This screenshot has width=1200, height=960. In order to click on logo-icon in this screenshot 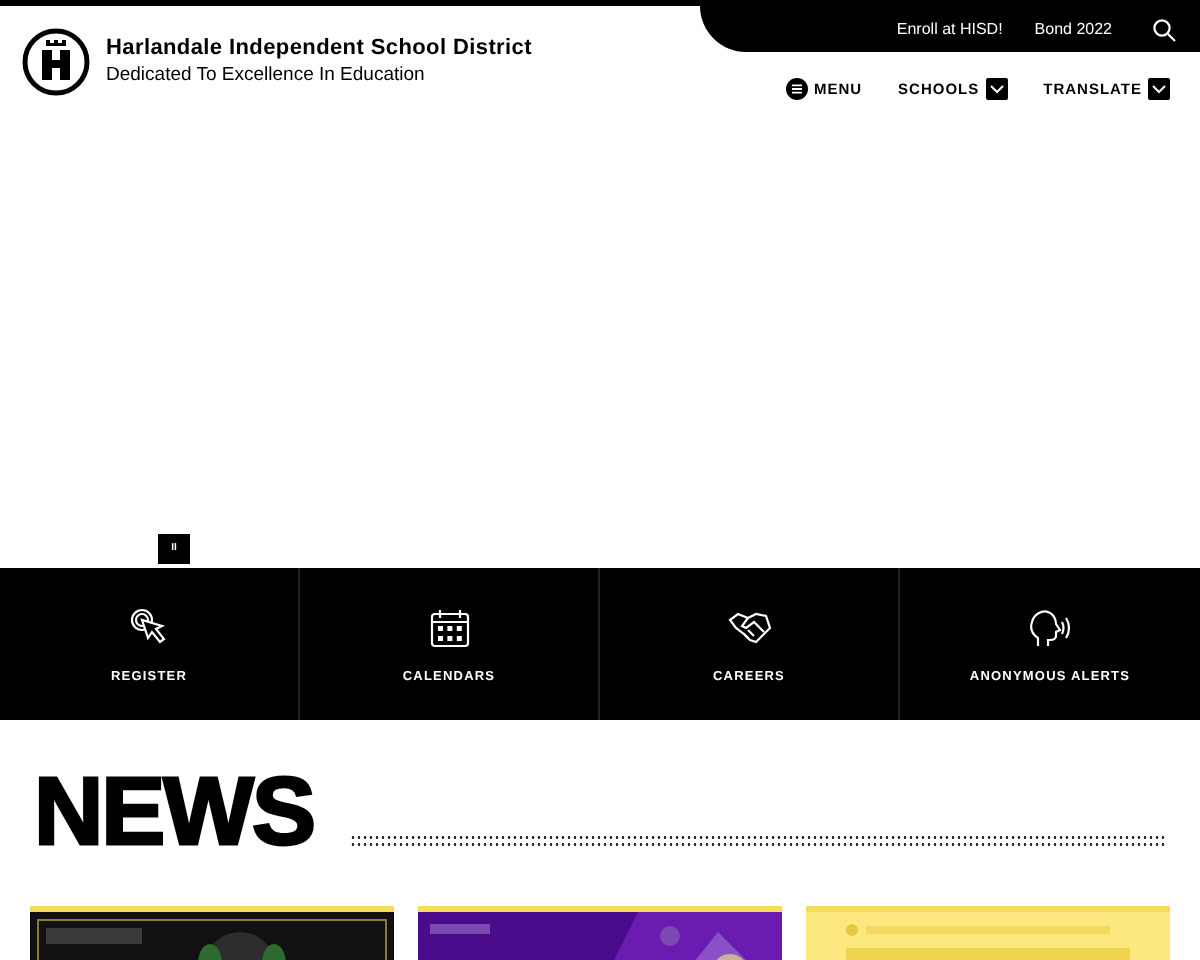, I will do `click(56, 62)`.